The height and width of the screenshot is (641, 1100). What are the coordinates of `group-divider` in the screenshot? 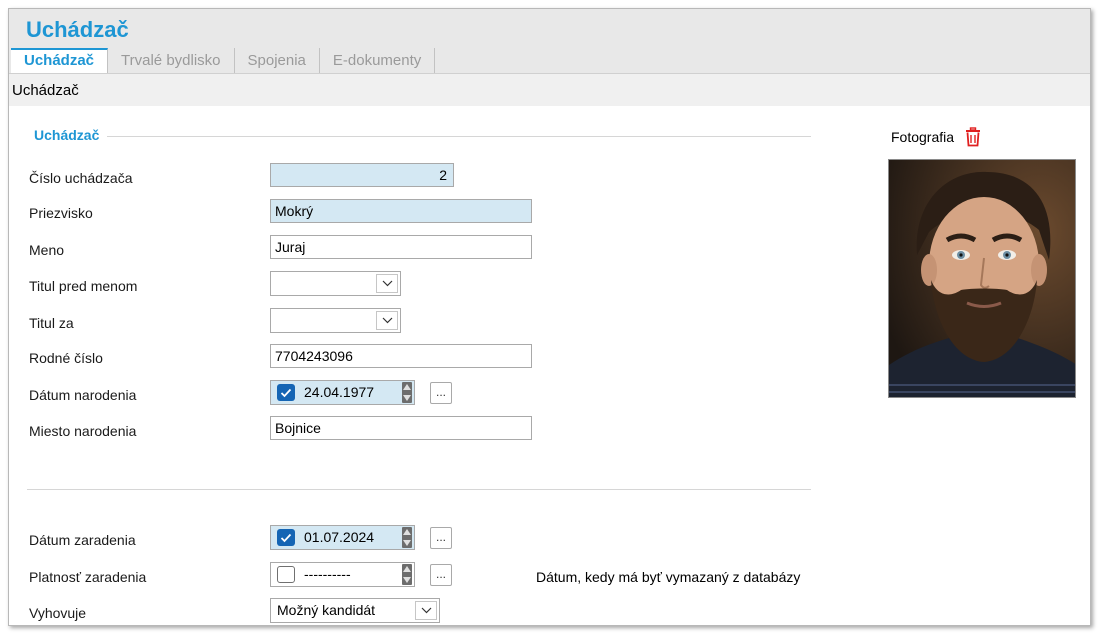 It's located at (459, 136).